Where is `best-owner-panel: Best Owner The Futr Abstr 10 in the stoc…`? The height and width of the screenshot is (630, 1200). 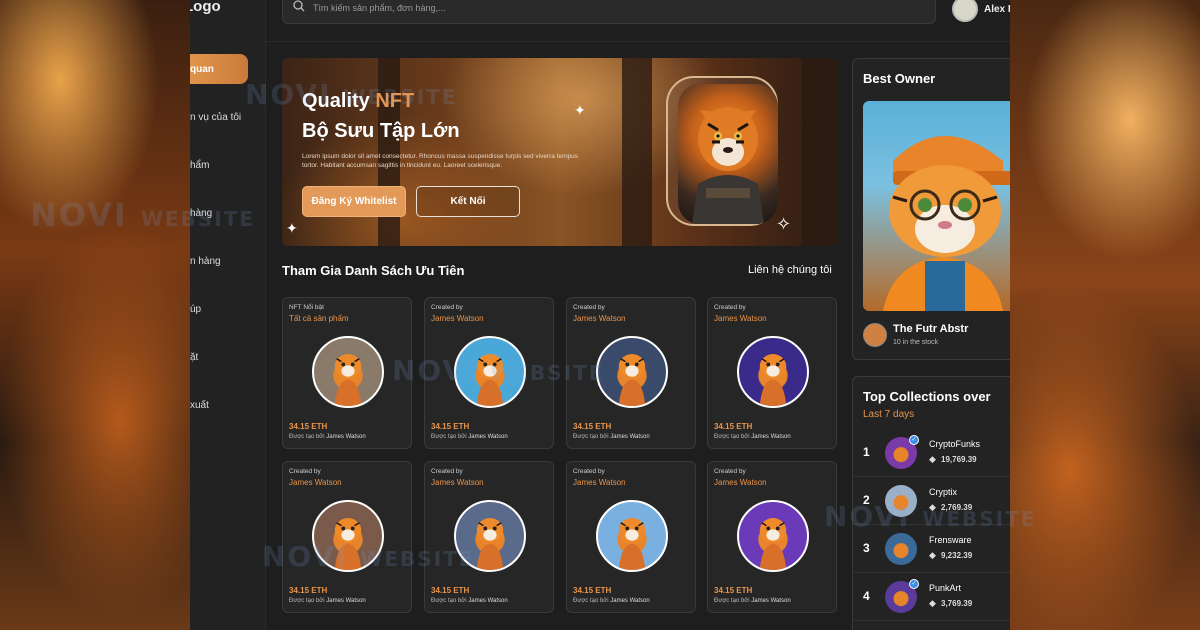 best-owner-panel: Best Owner The Futr Abstr 10 in the stoc… is located at coordinates (931, 209).